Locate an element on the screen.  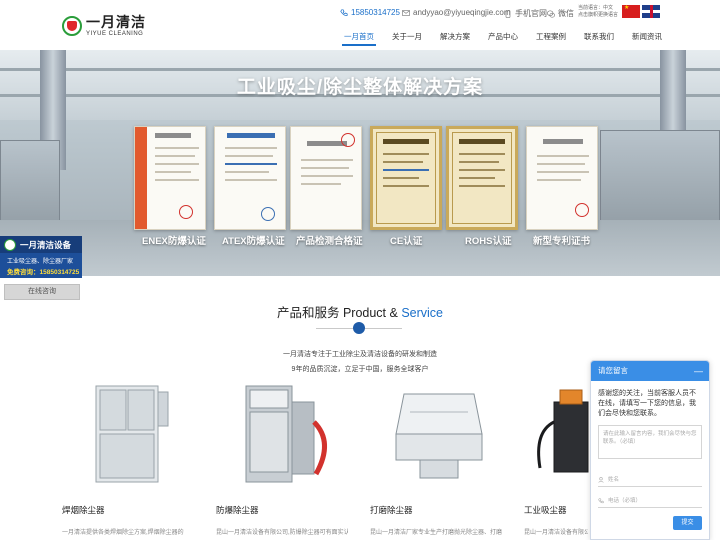
header-email: andyyao@yiyueqingjie.com is located at coordinates (456, 12).